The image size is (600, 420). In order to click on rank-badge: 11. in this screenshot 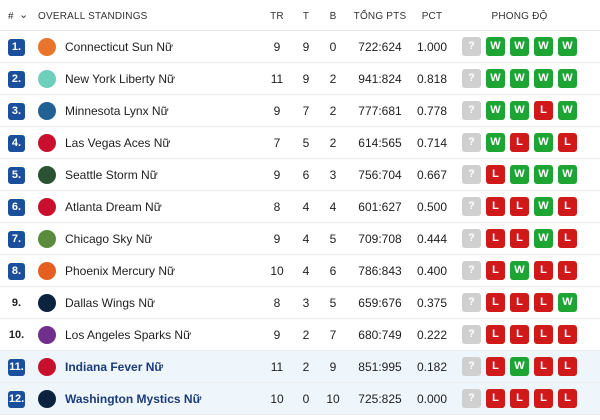, I will do `click(16, 367)`.